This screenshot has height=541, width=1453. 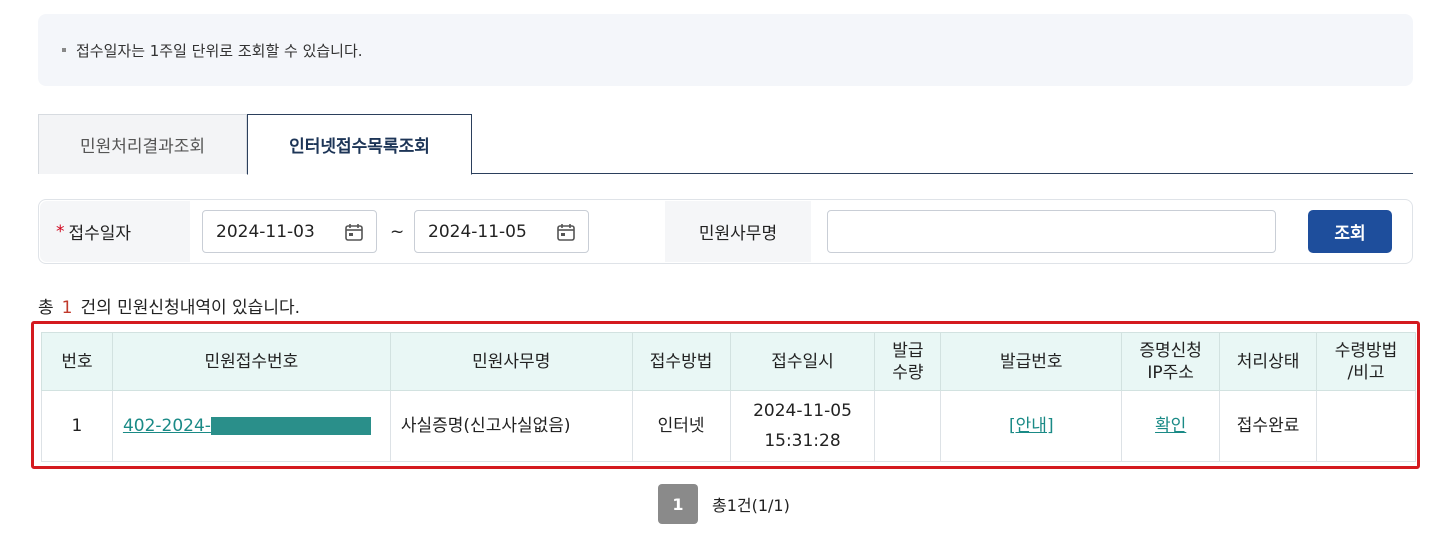 I want to click on page-total: 총1건(1/1), so click(x=751, y=505).